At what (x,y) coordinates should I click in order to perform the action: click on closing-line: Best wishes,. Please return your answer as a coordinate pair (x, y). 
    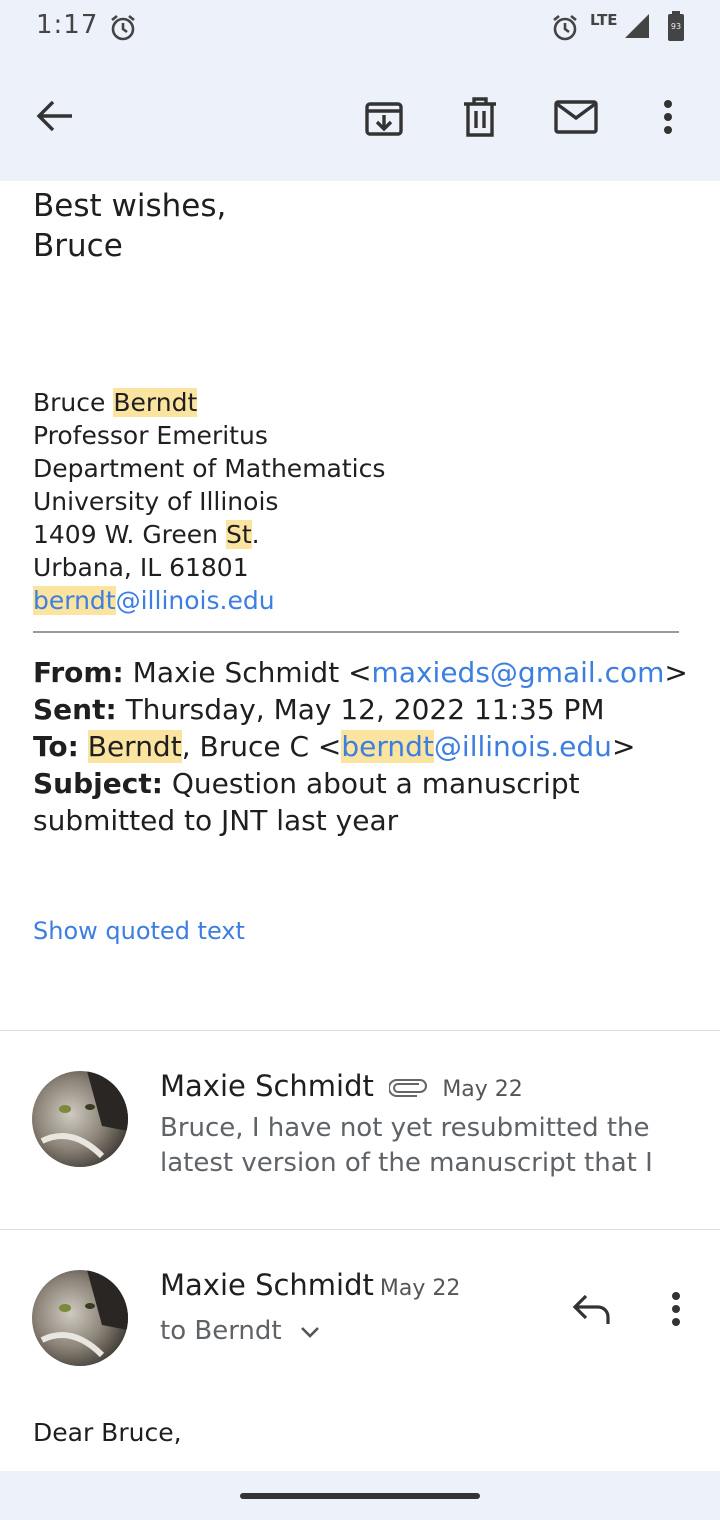
    Looking at the image, I should click on (130, 206).